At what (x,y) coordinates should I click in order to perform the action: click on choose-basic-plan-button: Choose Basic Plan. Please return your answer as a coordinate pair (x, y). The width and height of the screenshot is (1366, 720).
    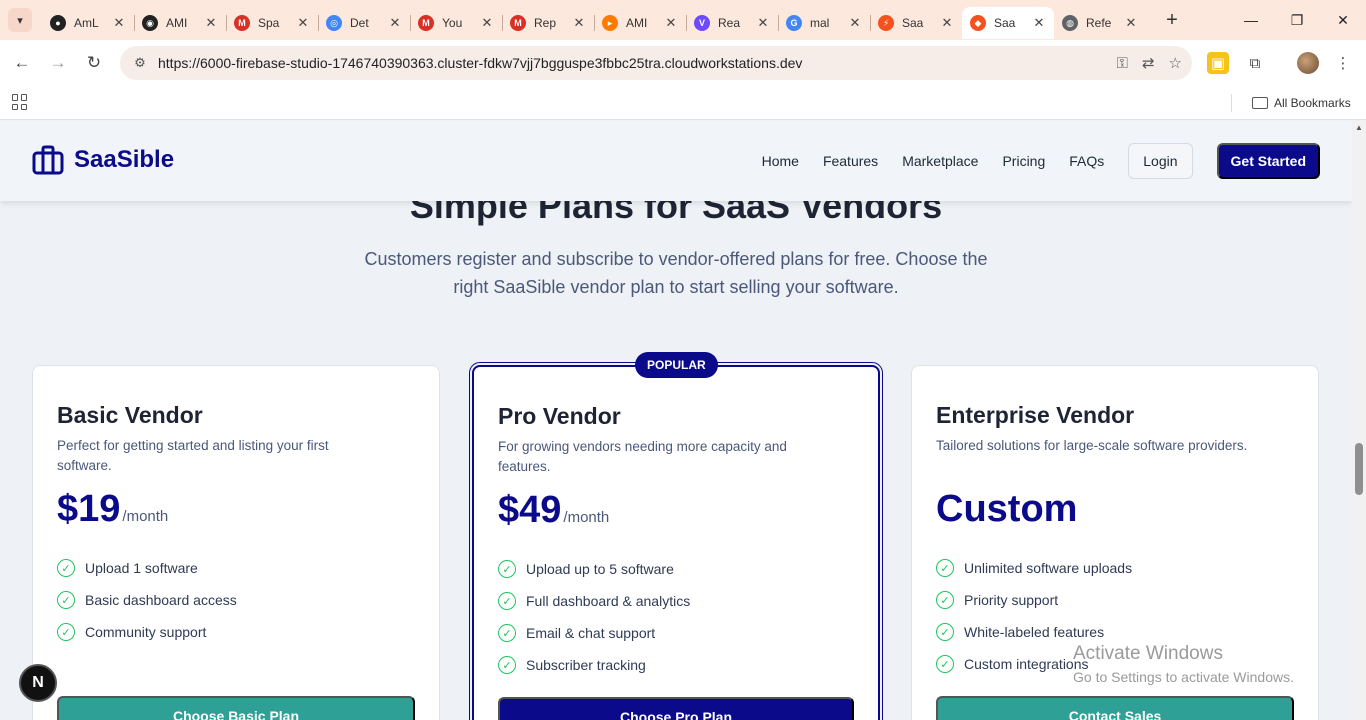
    Looking at the image, I should click on (236, 708).